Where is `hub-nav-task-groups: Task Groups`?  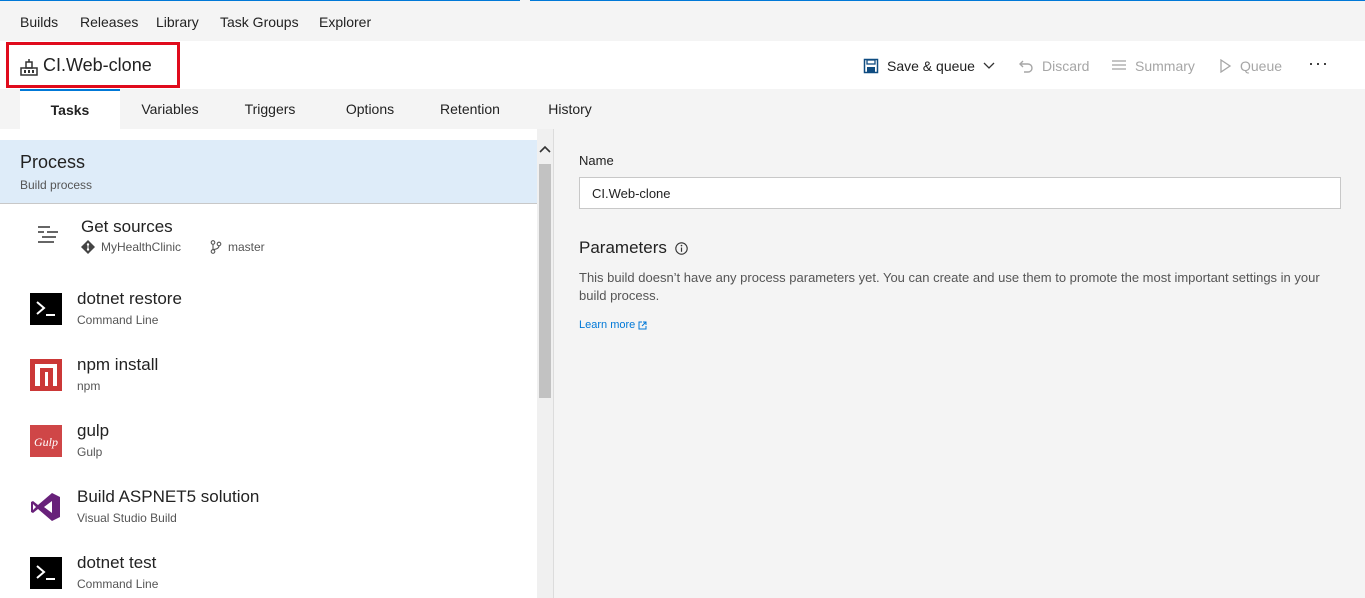
hub-nav-task-groups: Task Groups is located at coordinates (259, 22).